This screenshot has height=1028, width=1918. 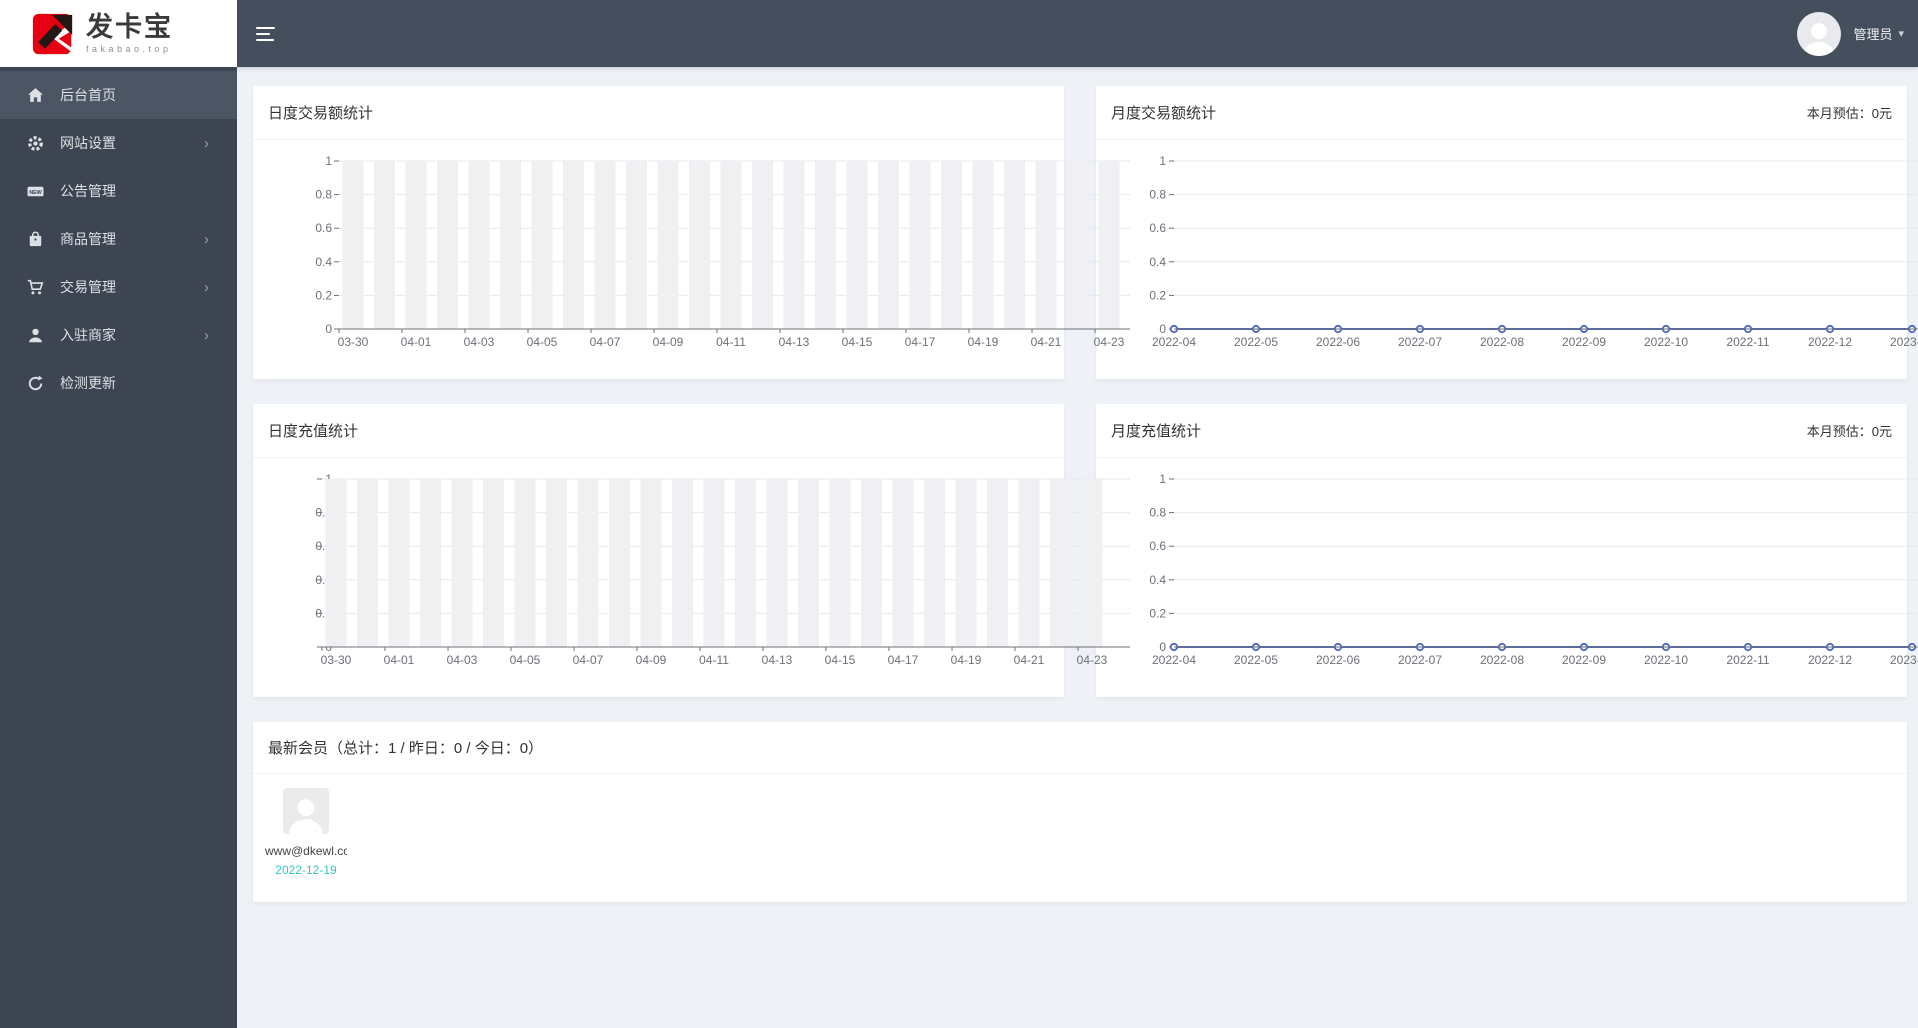 What do you see at coordinates (88, 143) in the screenshot?
I see `sidebar-item-label: 网站设置` at bounding box center [88, 143].